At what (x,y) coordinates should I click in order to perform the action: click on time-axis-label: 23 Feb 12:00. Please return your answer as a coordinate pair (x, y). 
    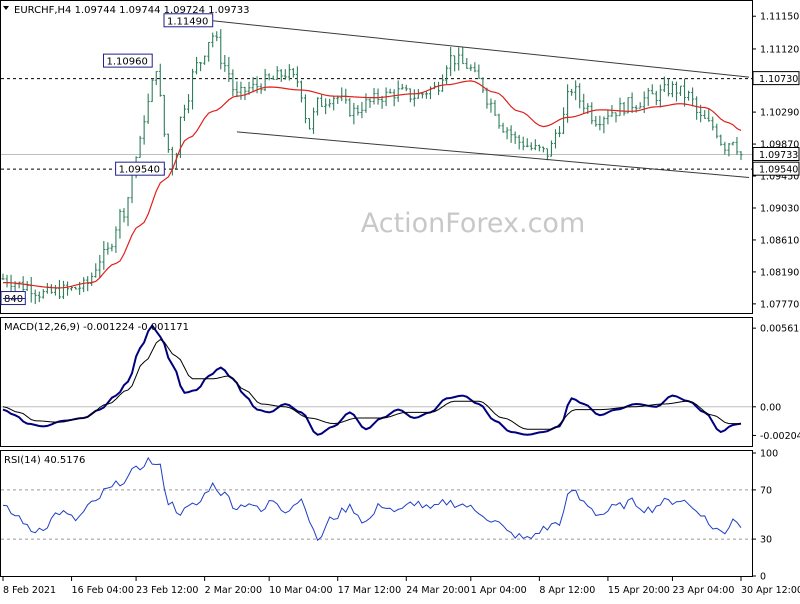
    Looking at the image, I should click on (167, 590).